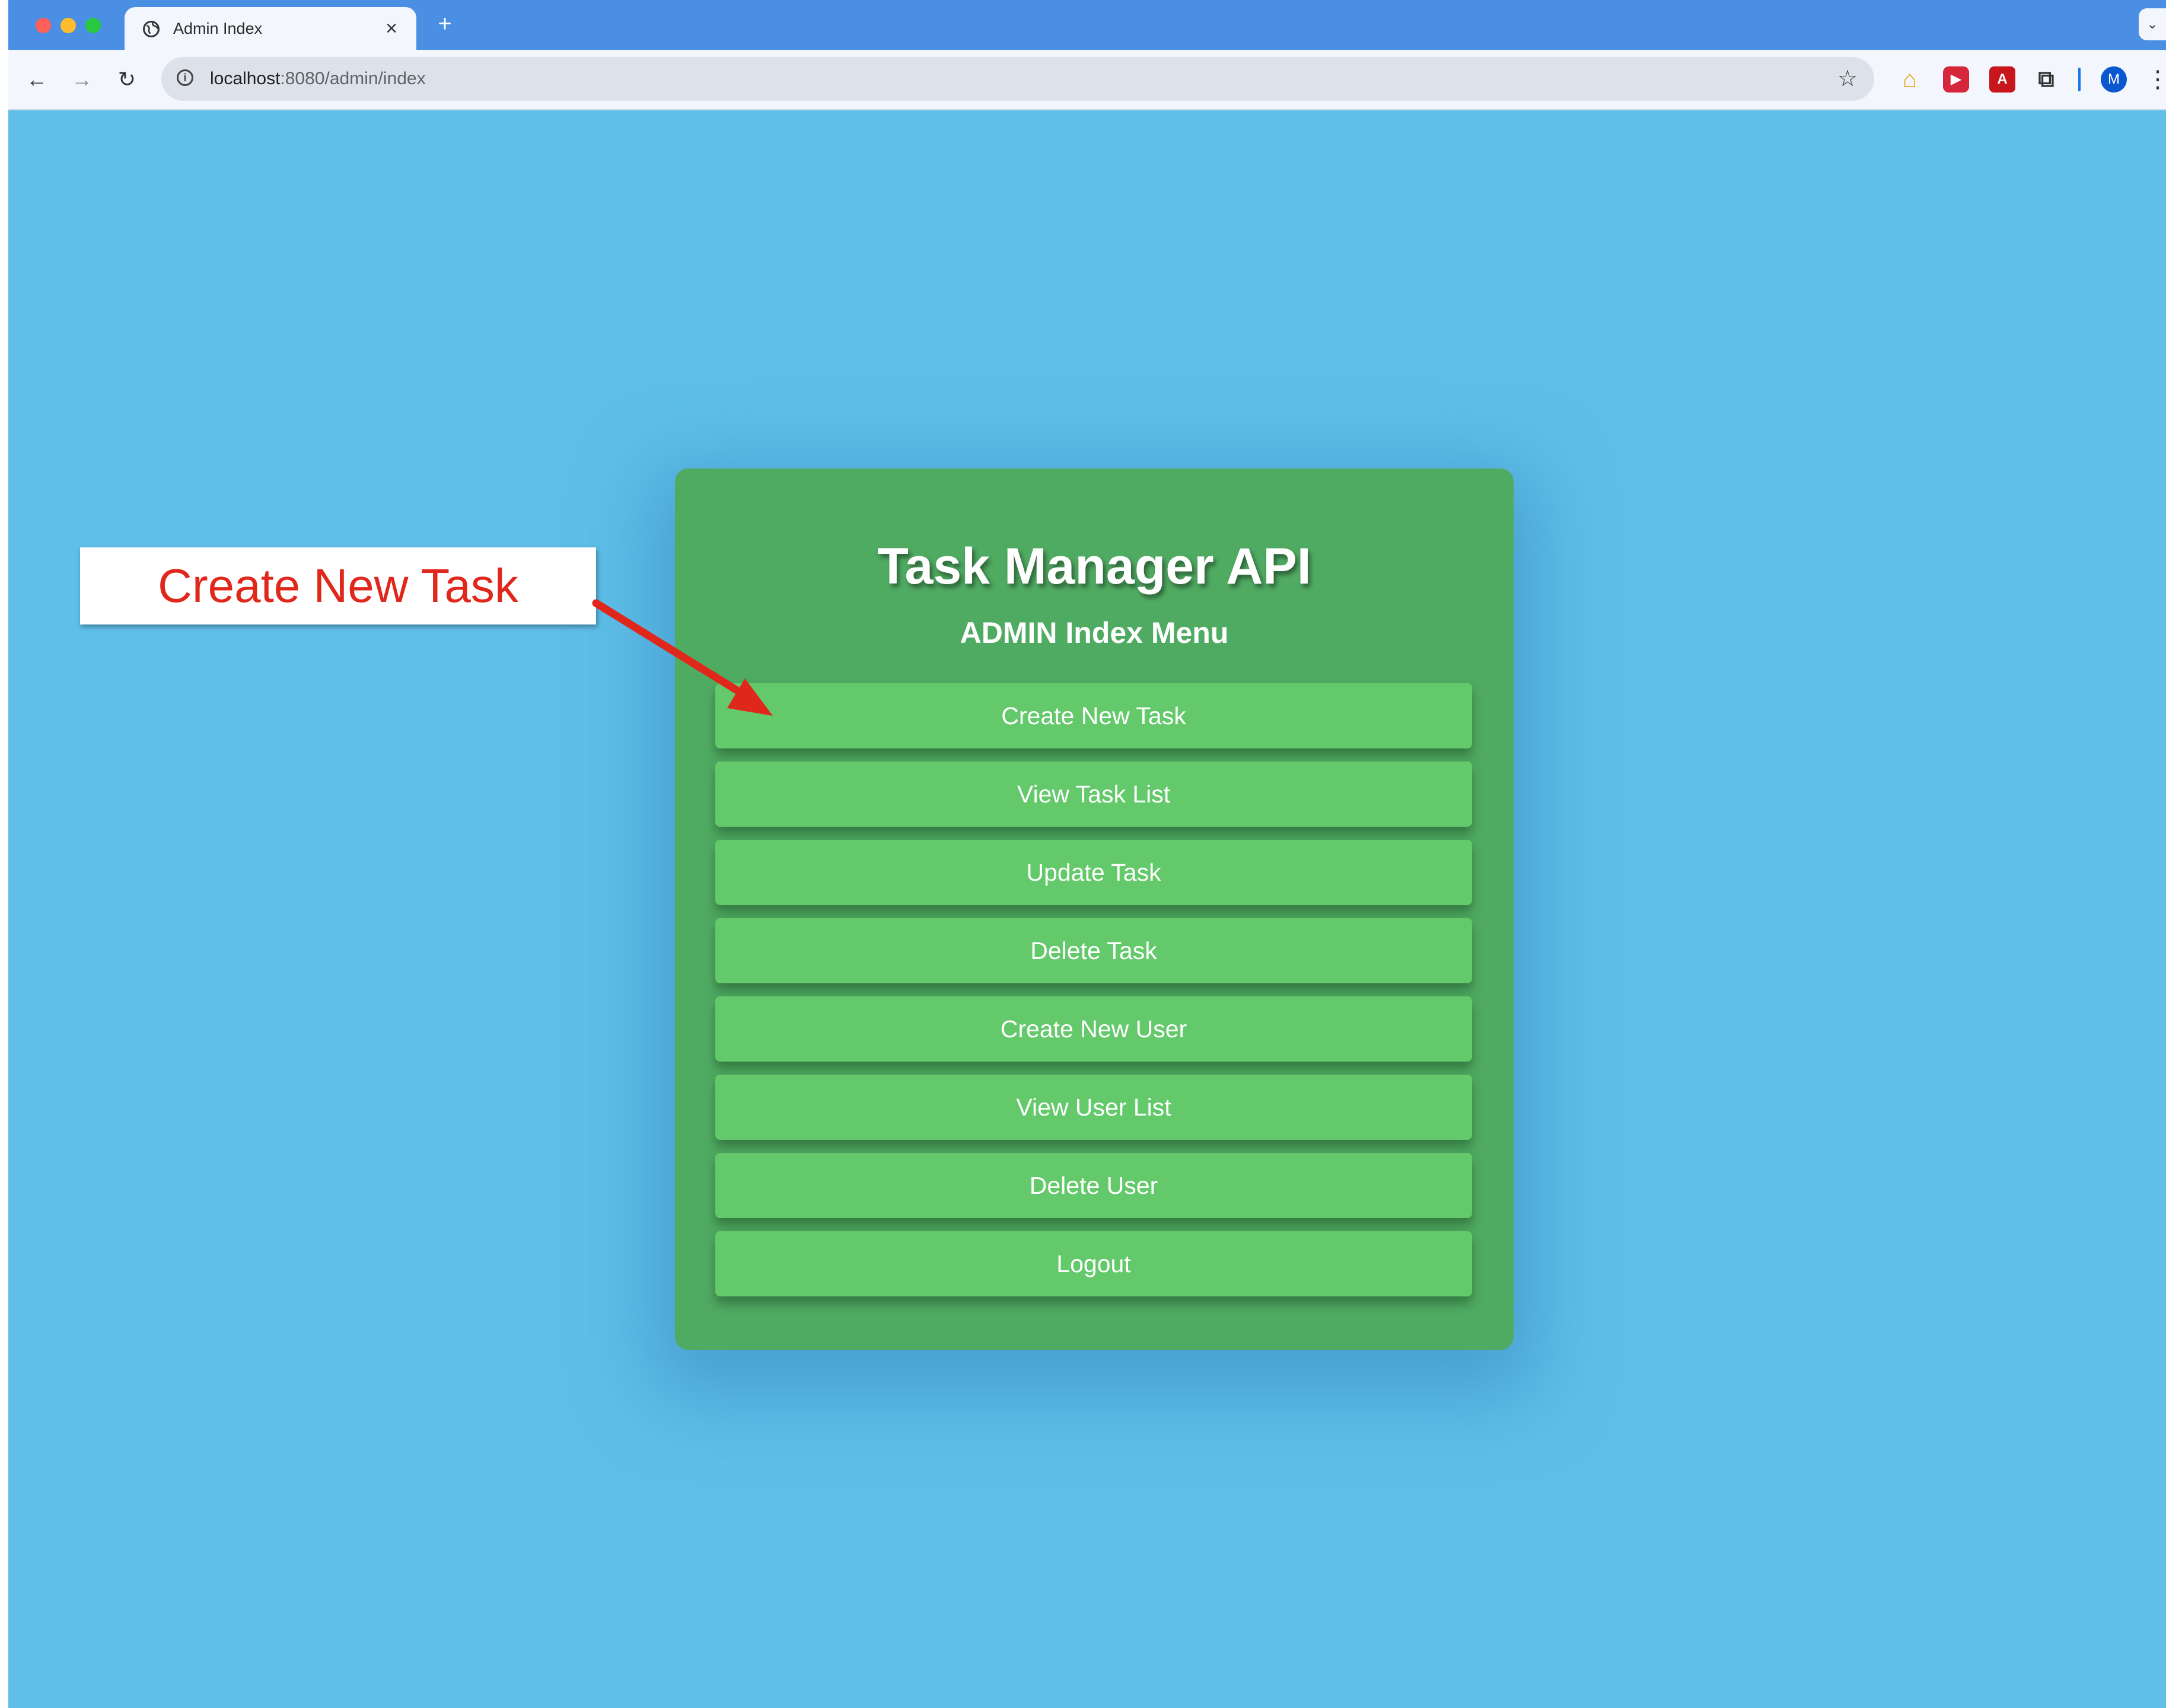 The image size is (2166, 1708). What do you see at coordinates (218, 29) in the screenshot?
I see `tab-title: Admin Index` at bounding box center [218, 29].